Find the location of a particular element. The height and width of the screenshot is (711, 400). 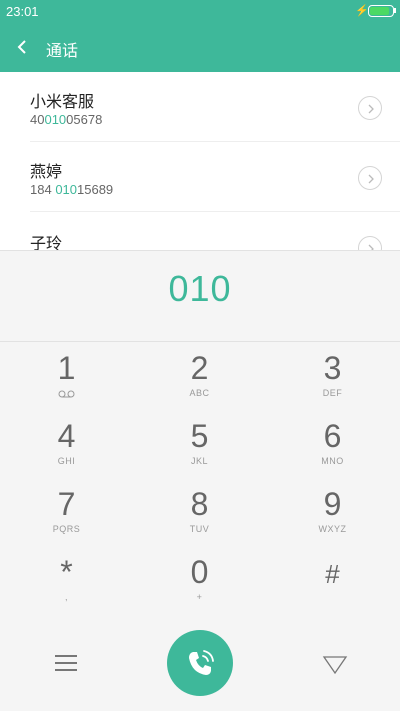

key-0: 0 + is located at coordinates (199, 580).